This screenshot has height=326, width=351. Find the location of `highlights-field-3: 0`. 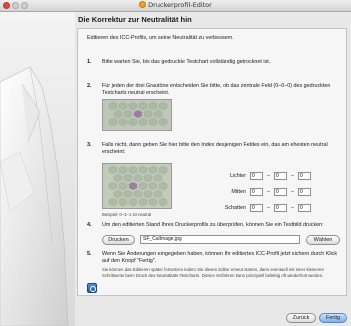

highlights-field-3: 0 is located at coordinates (304, 176).